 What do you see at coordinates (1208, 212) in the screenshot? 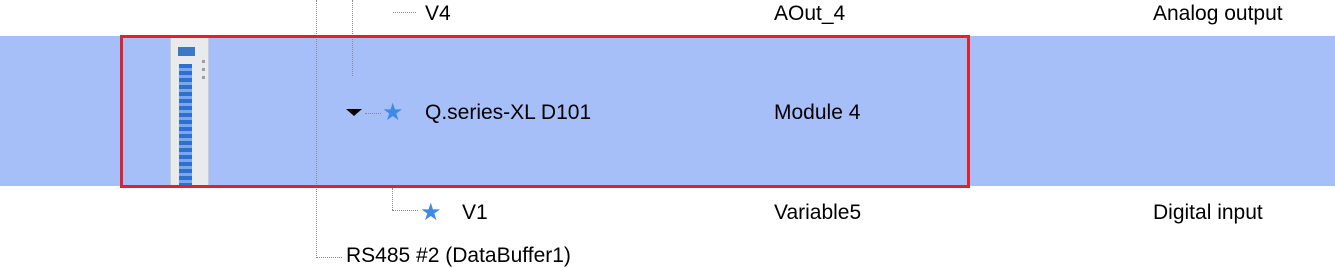
I see `row-type: Digital input` at bounding box center [1208, 212].